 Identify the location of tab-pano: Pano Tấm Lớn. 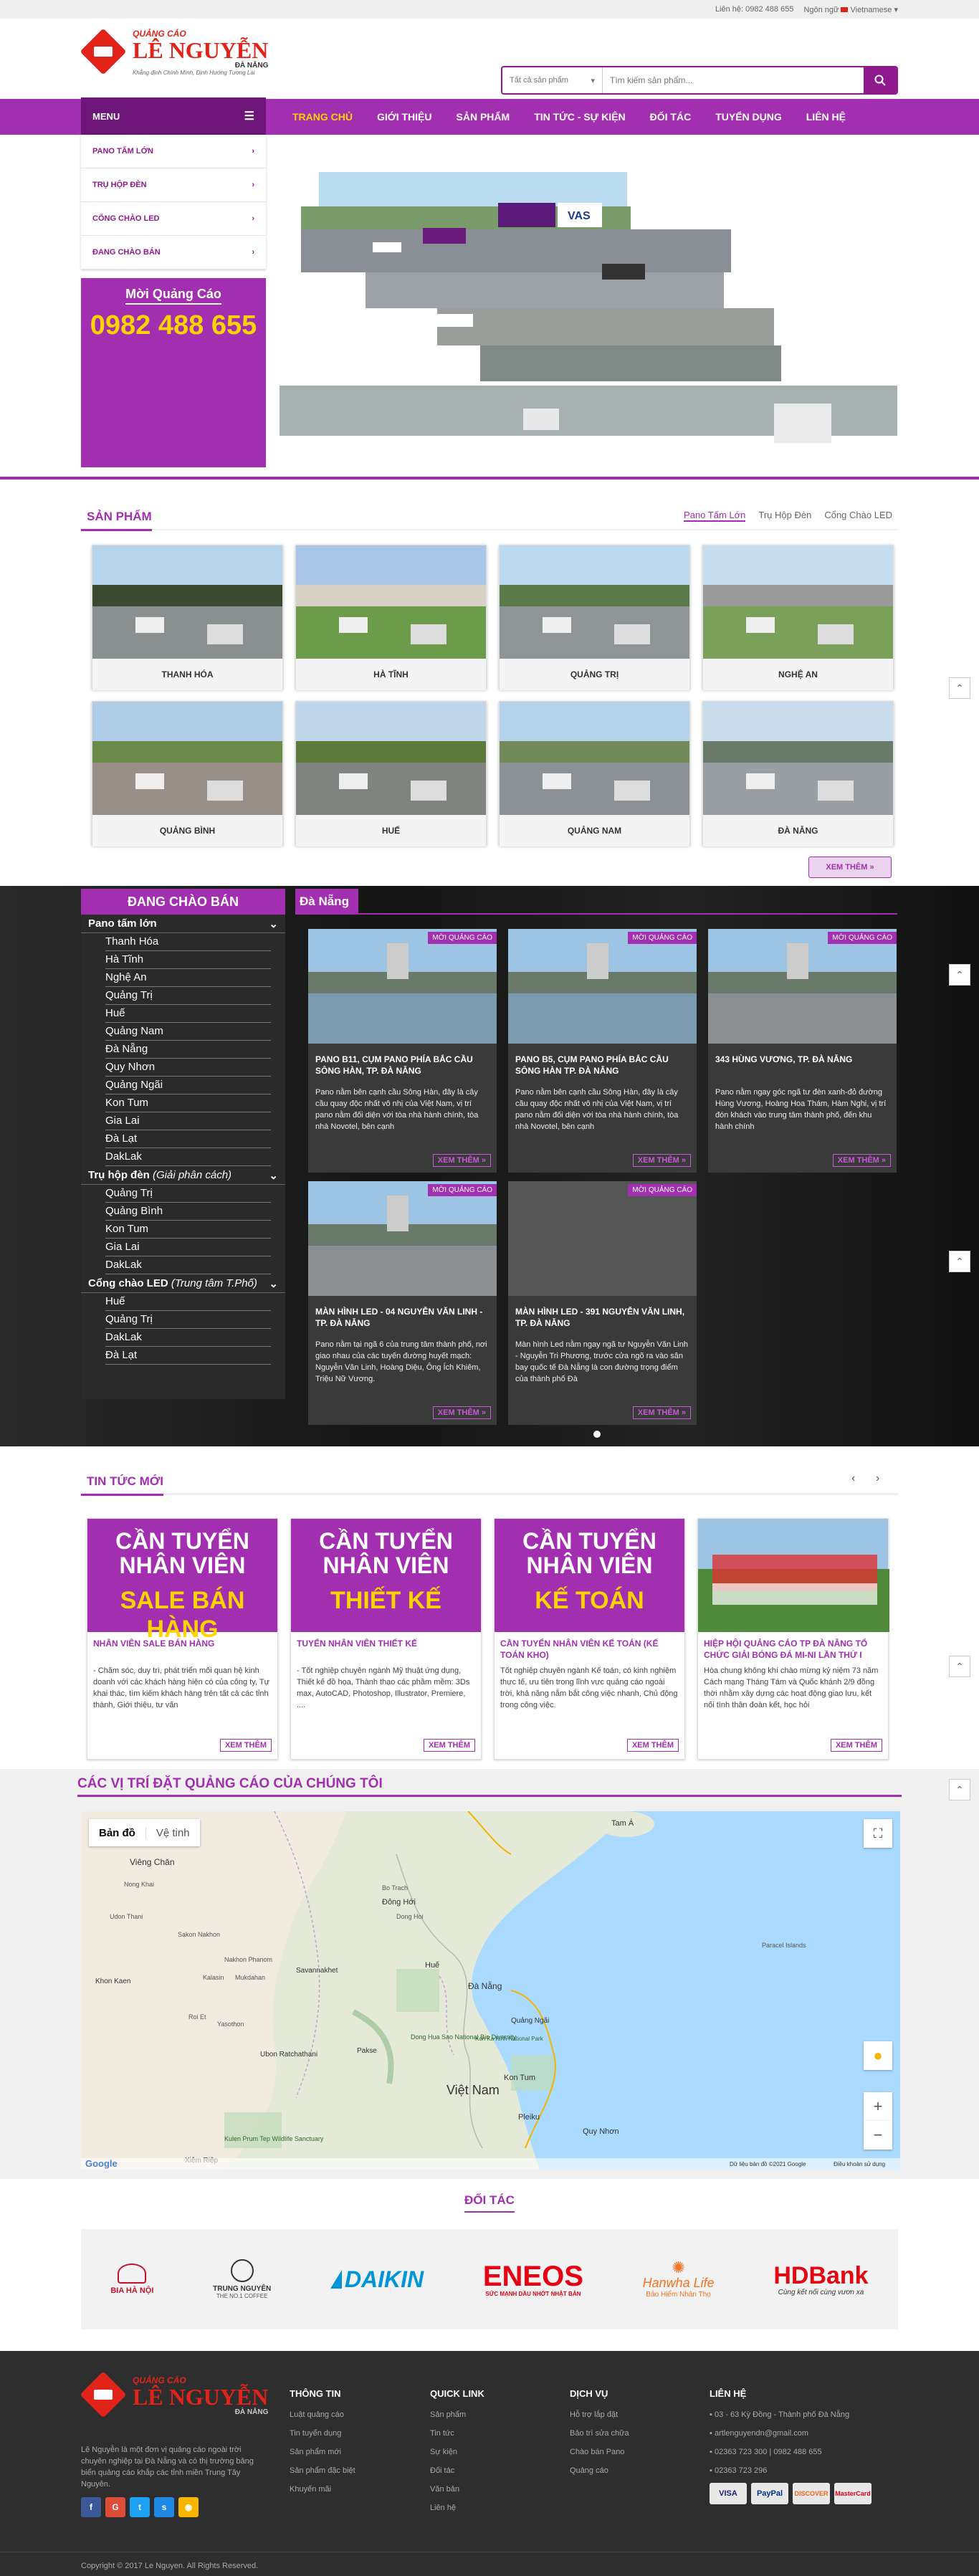
(715, 516).